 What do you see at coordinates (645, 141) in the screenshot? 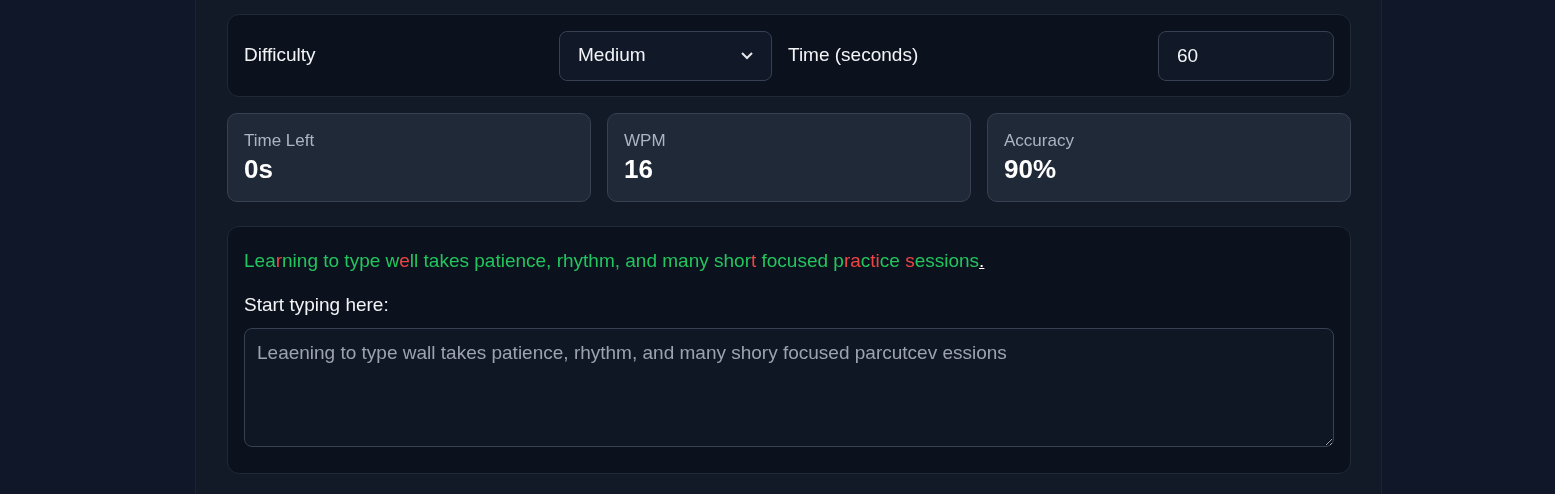
I see `stat-label: WPM` at bounding box center [645, 141].